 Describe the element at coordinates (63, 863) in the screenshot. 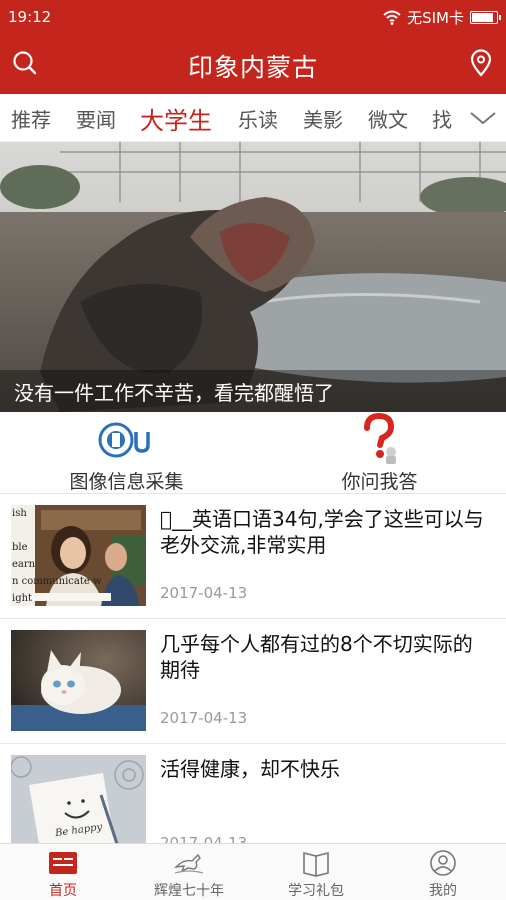

I see `home-icon` at that location.